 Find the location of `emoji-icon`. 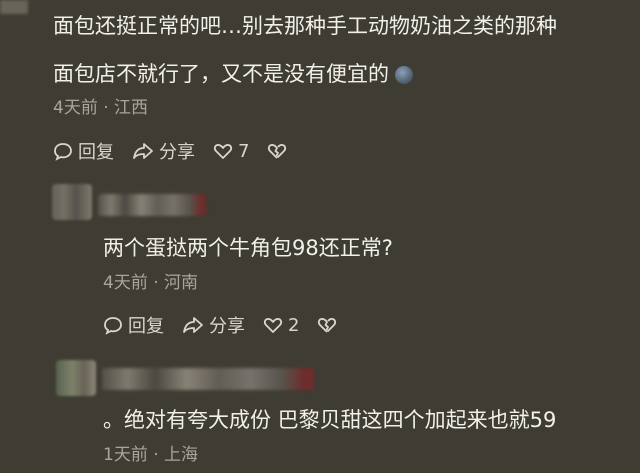

emoji-icon is located at coordinates (404, 75).